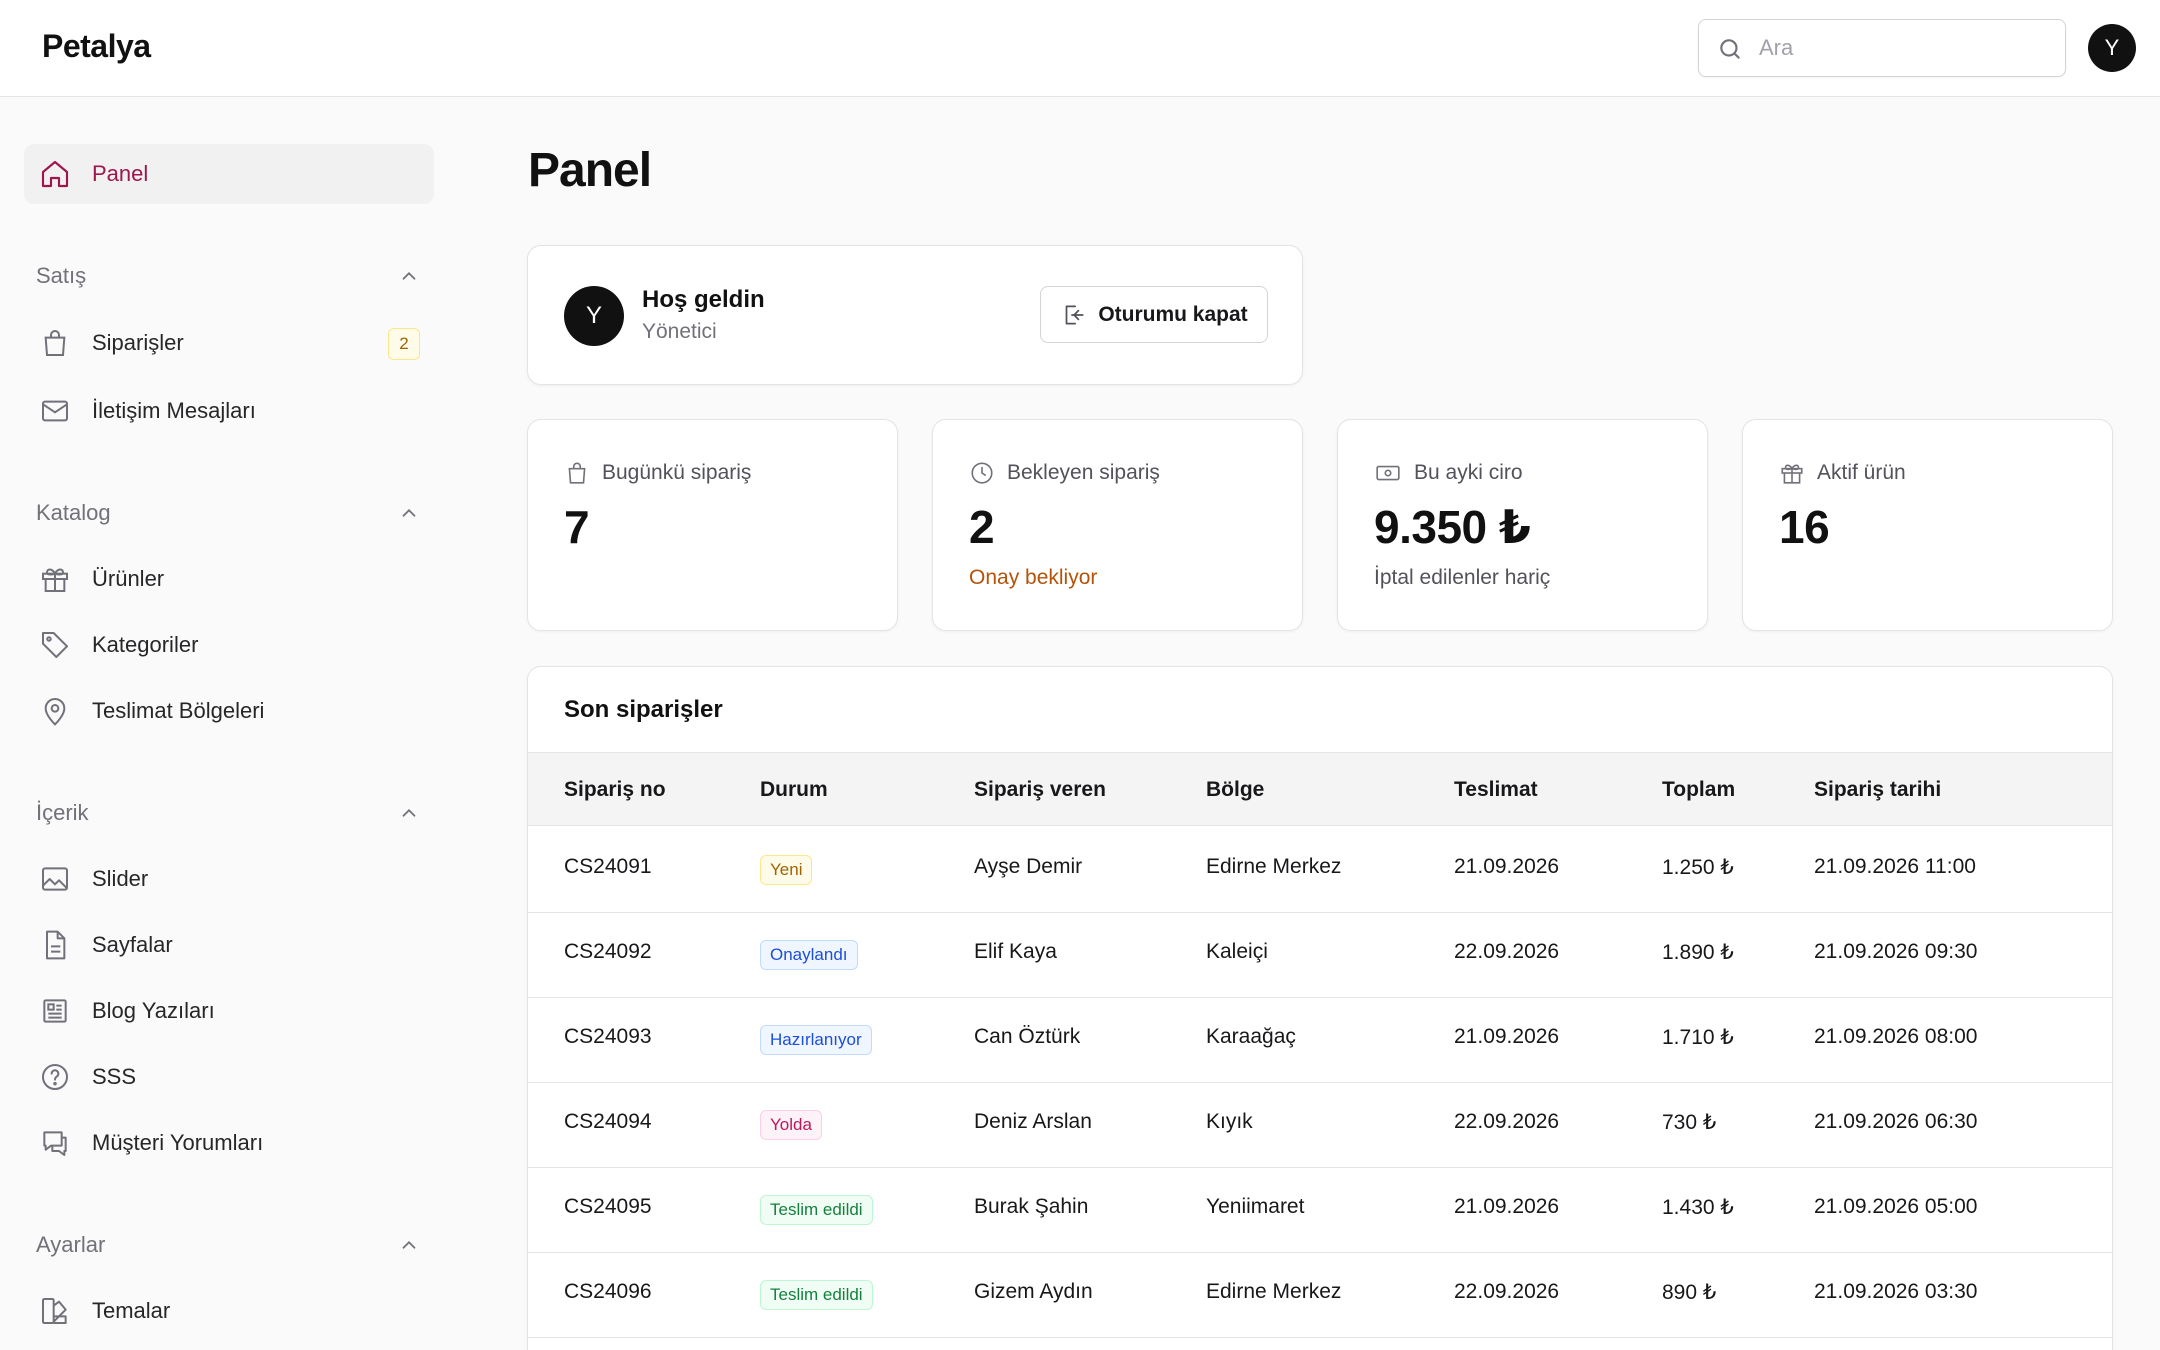 The image size is (2160, 1350). Describe the element at coordinates (594, 316) in the screenshot. I see `avatar: Y` at that location.